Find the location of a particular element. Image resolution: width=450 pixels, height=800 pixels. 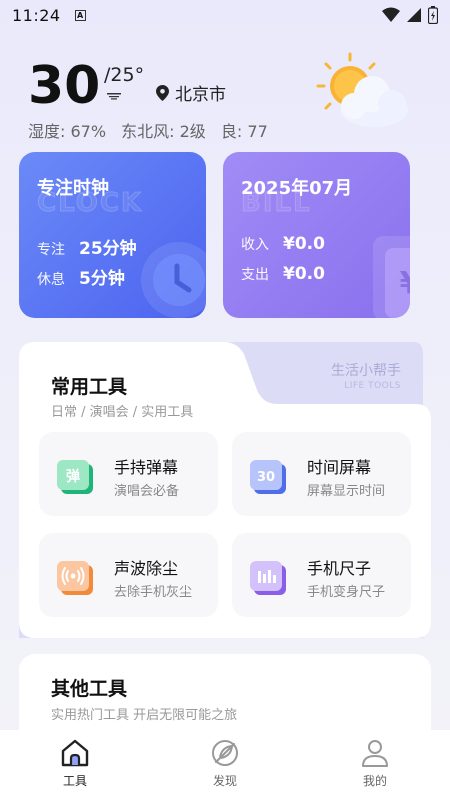

tool-desc: 演唱会必备 is located at coordinates (147, 491).